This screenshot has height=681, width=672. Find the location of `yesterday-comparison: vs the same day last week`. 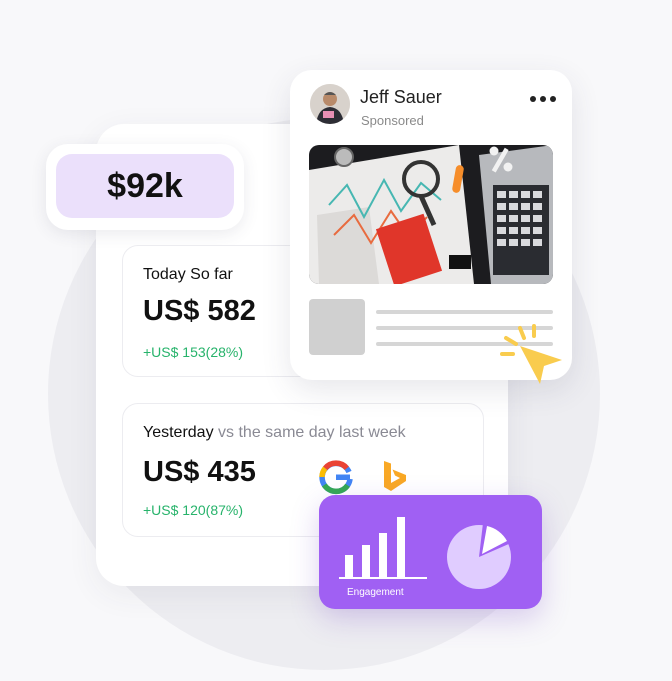

yesterday-comparison: vs the same day last week is located at coordinates (312, 432).